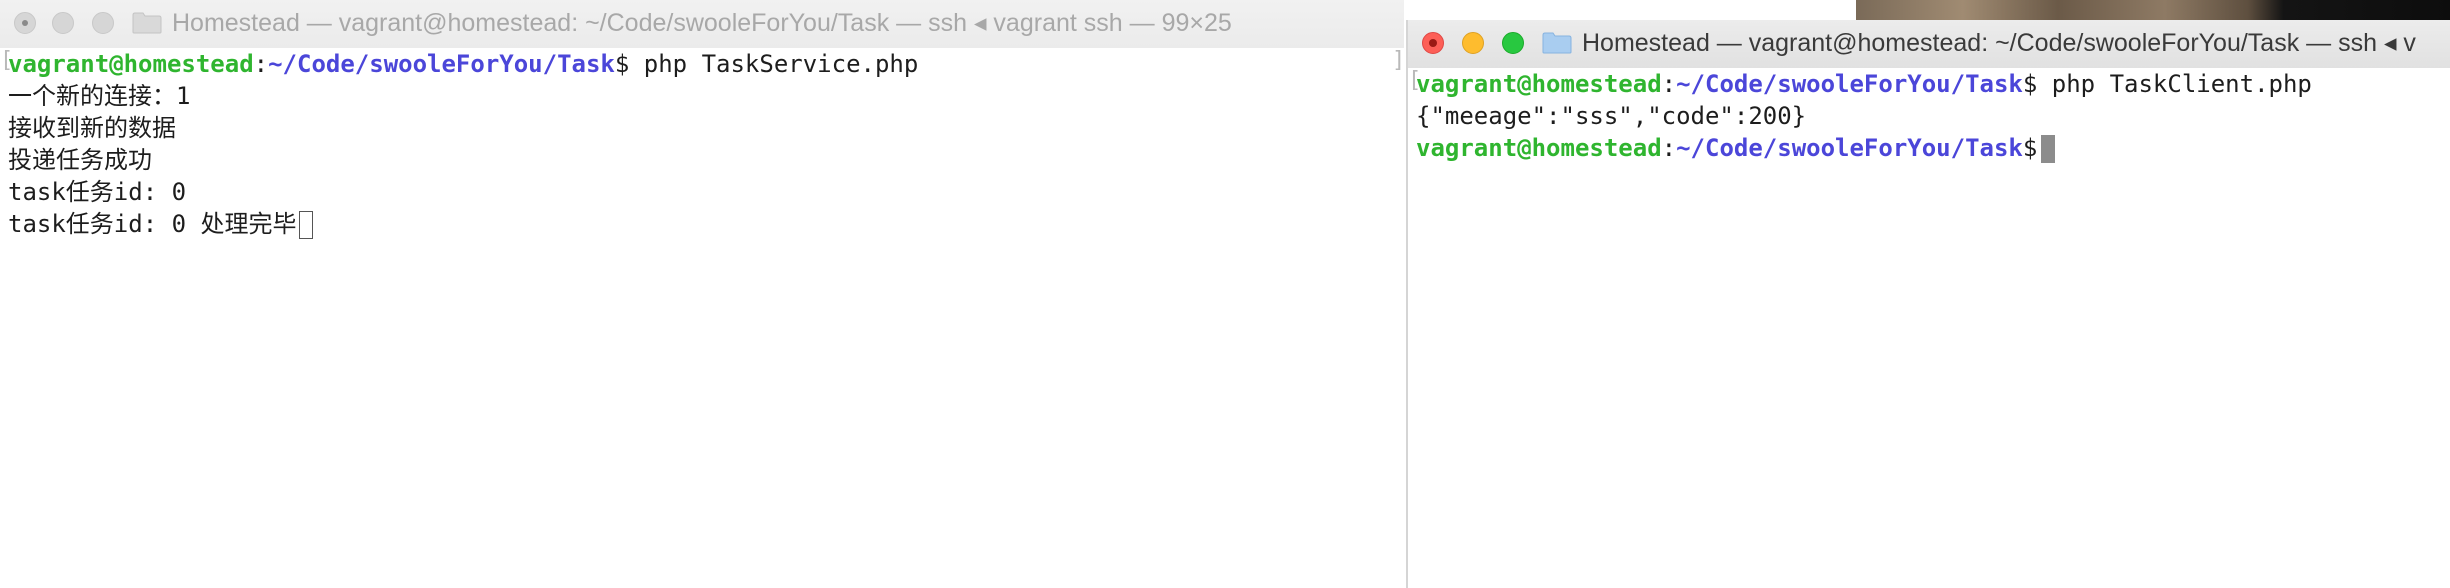 The width and height of the screenshot is (2450, 588). Describe the element at coordinates (774, 64) in the screenshot. I see `command-text: php TaskService.php` at that location.